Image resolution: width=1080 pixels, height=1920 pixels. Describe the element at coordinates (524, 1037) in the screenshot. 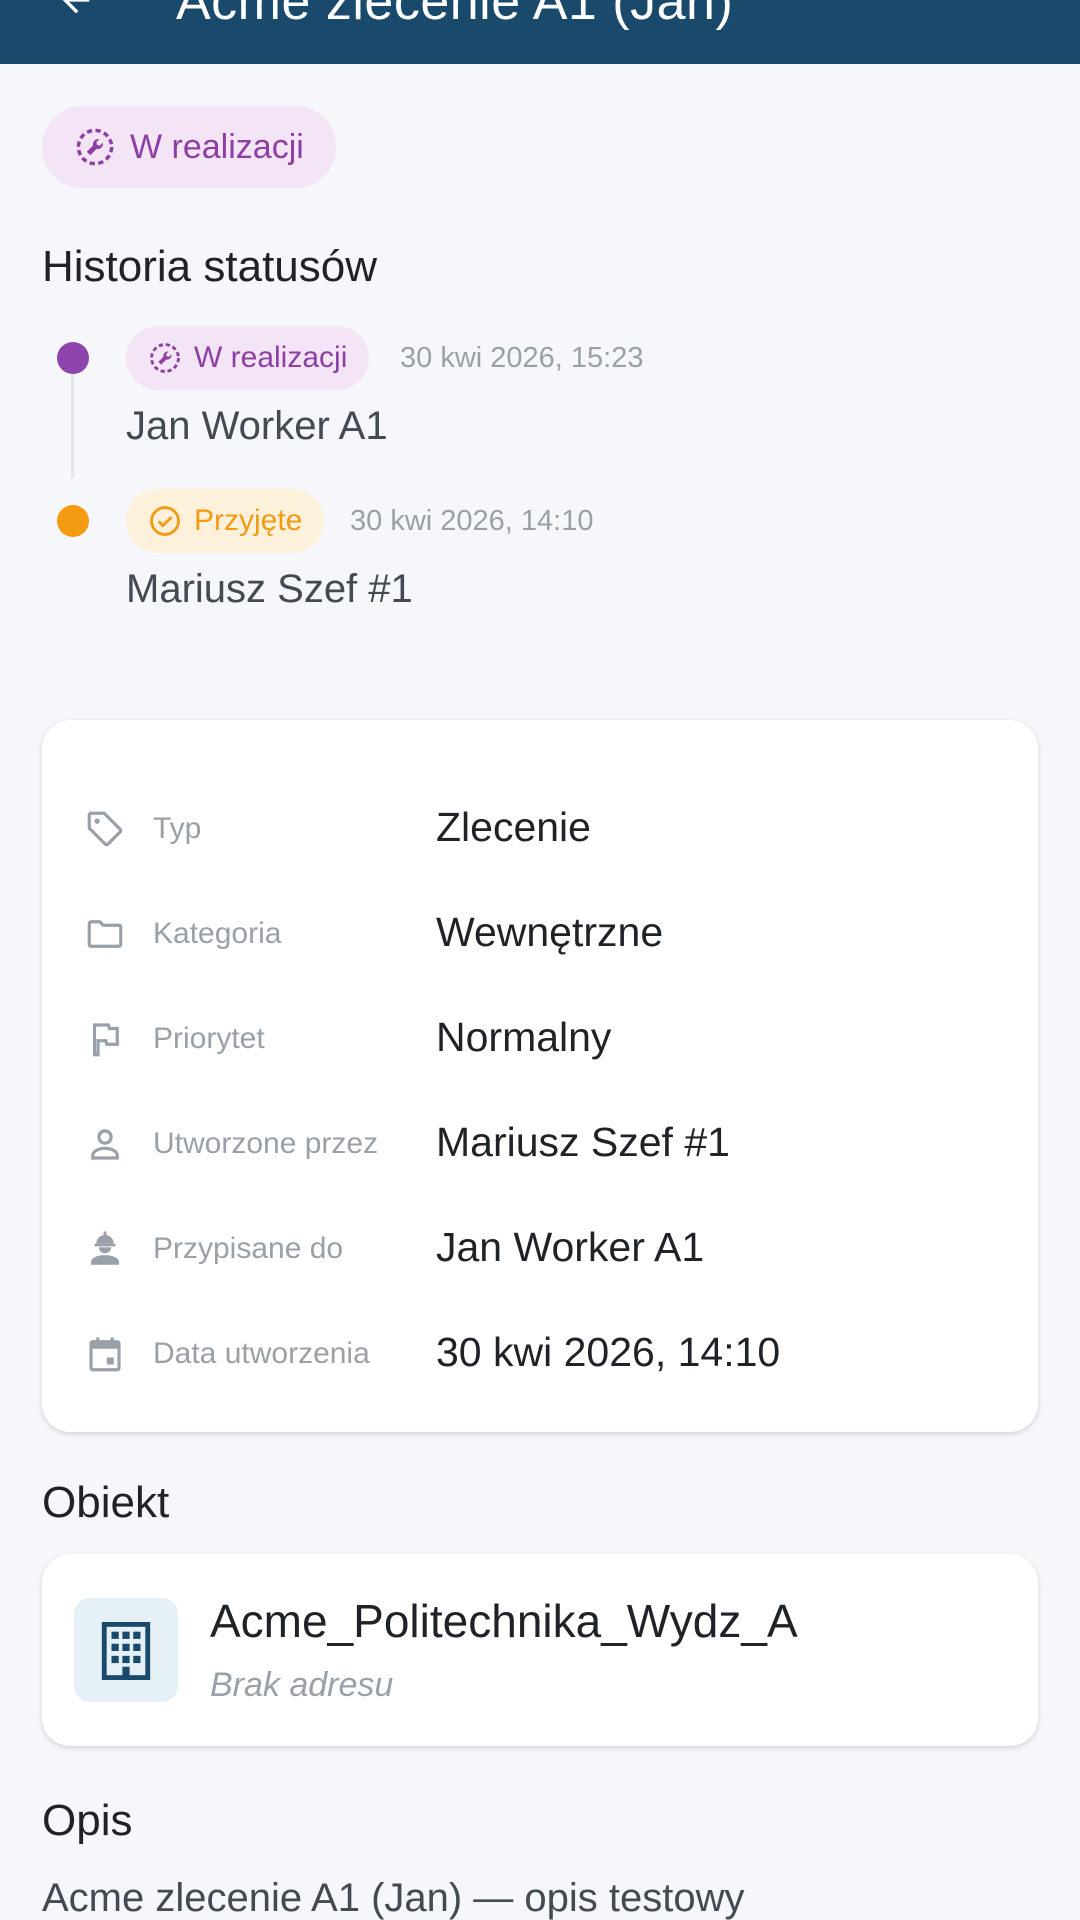

I see `detail-value: Normalny` at that location.